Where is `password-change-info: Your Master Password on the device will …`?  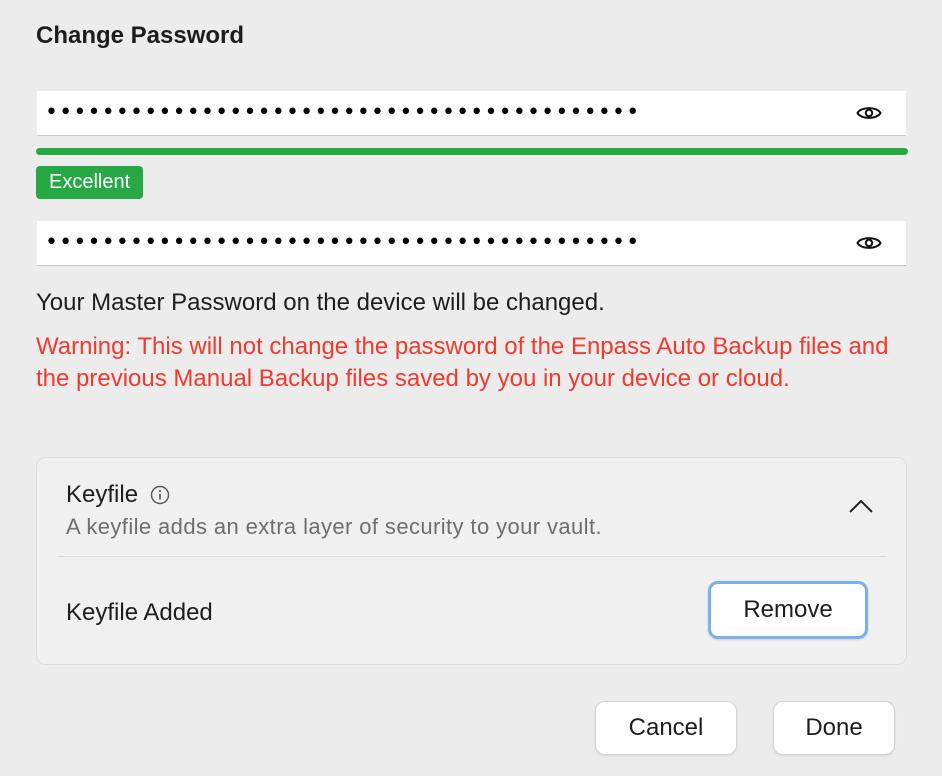
password-change-info: Your Master Password on the device will … is located at coordinates (320, 302).